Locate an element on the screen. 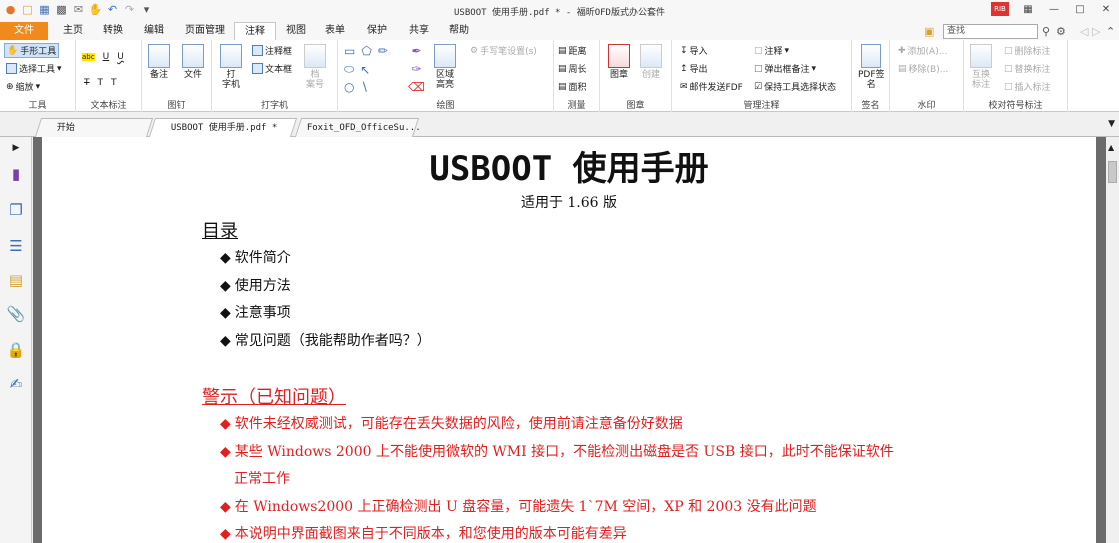 Image resolution: width=1119 pixels, height=543 pixels. toc-item: ◆ 软件简介 is located at coordinates (255, 257).